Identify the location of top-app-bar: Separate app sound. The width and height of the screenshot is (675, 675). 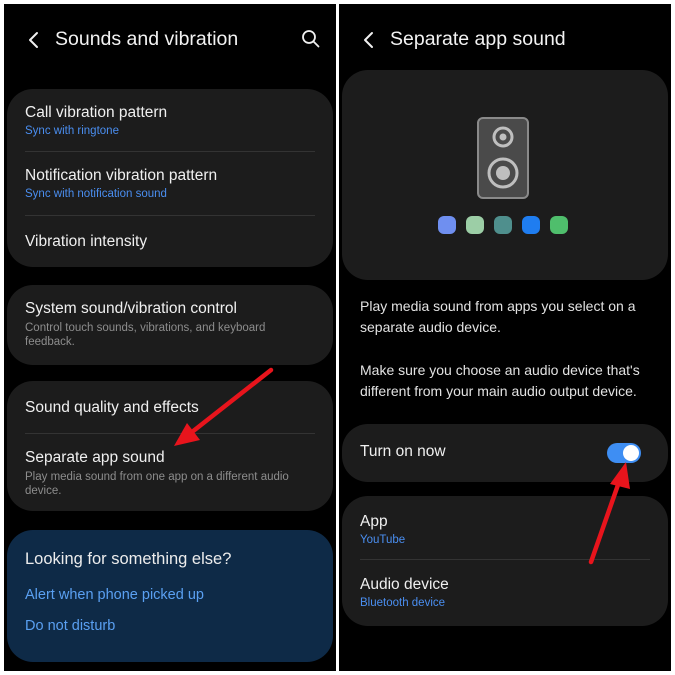
(505, 42).